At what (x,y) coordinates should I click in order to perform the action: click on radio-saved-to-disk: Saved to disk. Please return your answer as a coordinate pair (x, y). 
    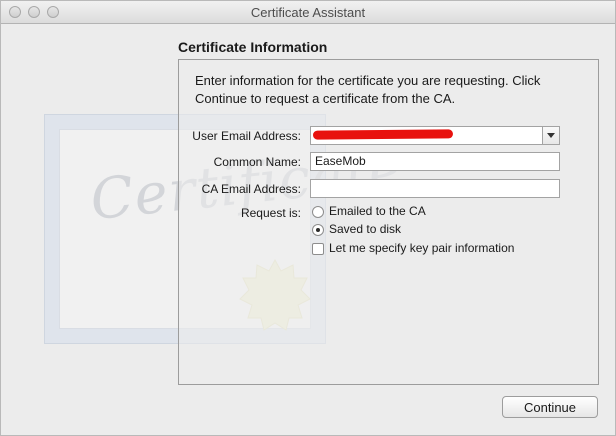
    Looking at the image, I should click on (356, 229).